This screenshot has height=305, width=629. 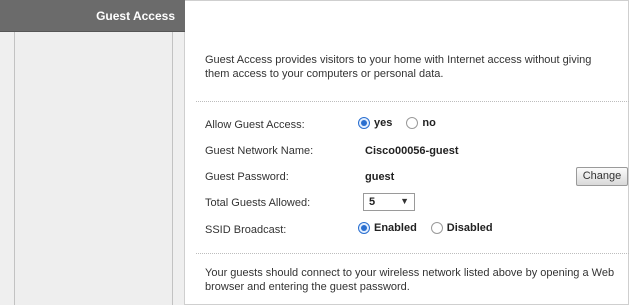 I want to click on ssid-broadcast-disabled-label: Disabled, so click(x=469, y=228).